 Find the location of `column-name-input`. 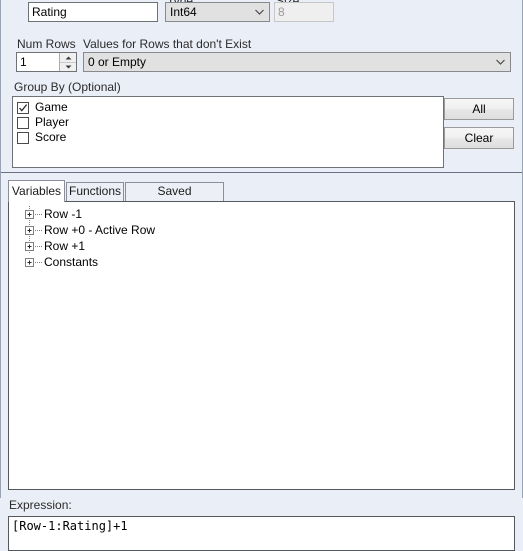

column-name-input is located at coordinates (93, 12).